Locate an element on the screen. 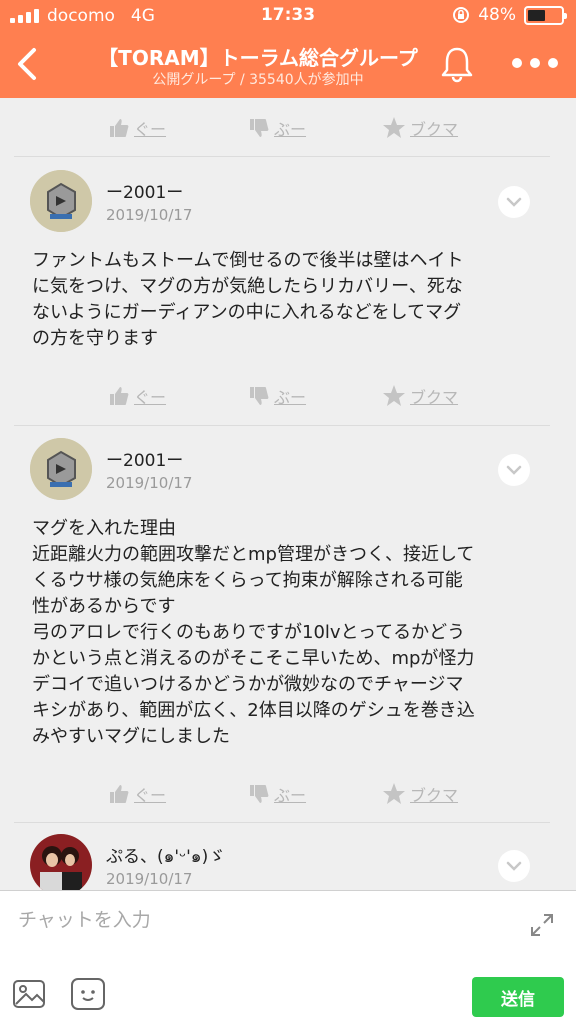  chat-input-bar: チャットを入力 送信 is located at coordinates (288, 957).